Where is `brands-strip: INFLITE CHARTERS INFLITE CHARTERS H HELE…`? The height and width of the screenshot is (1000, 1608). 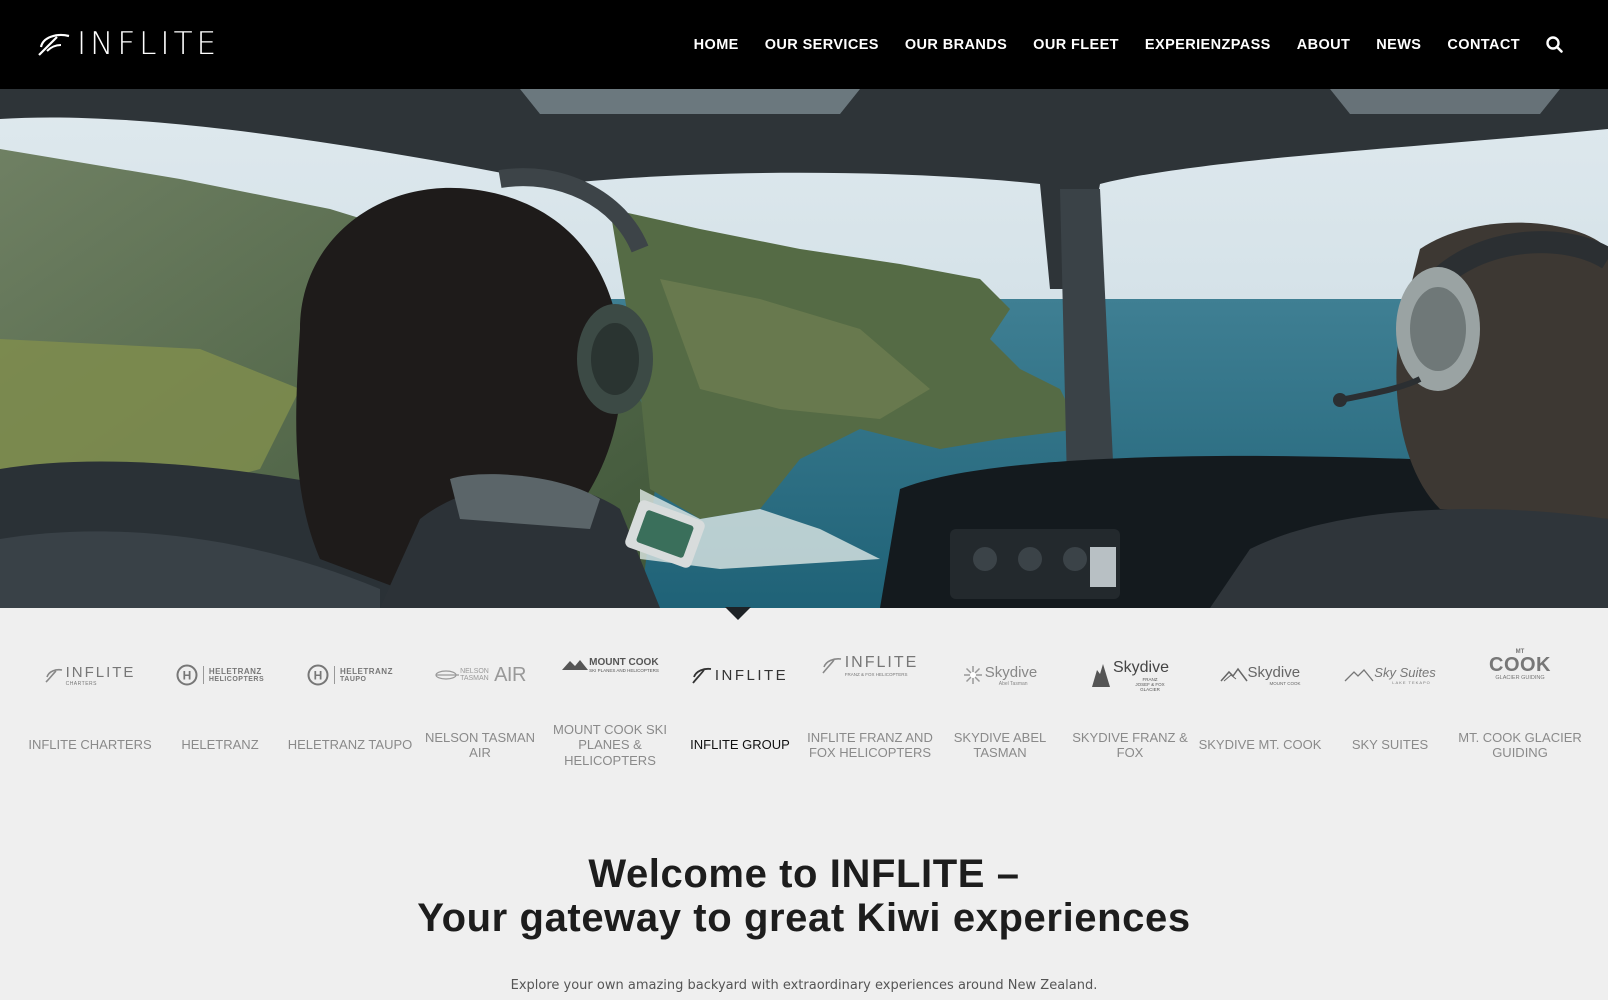
brands-strip: INFLITE CHARTERS INFLITE CHARTERS H HELE… is located at coordinates (805, 712).